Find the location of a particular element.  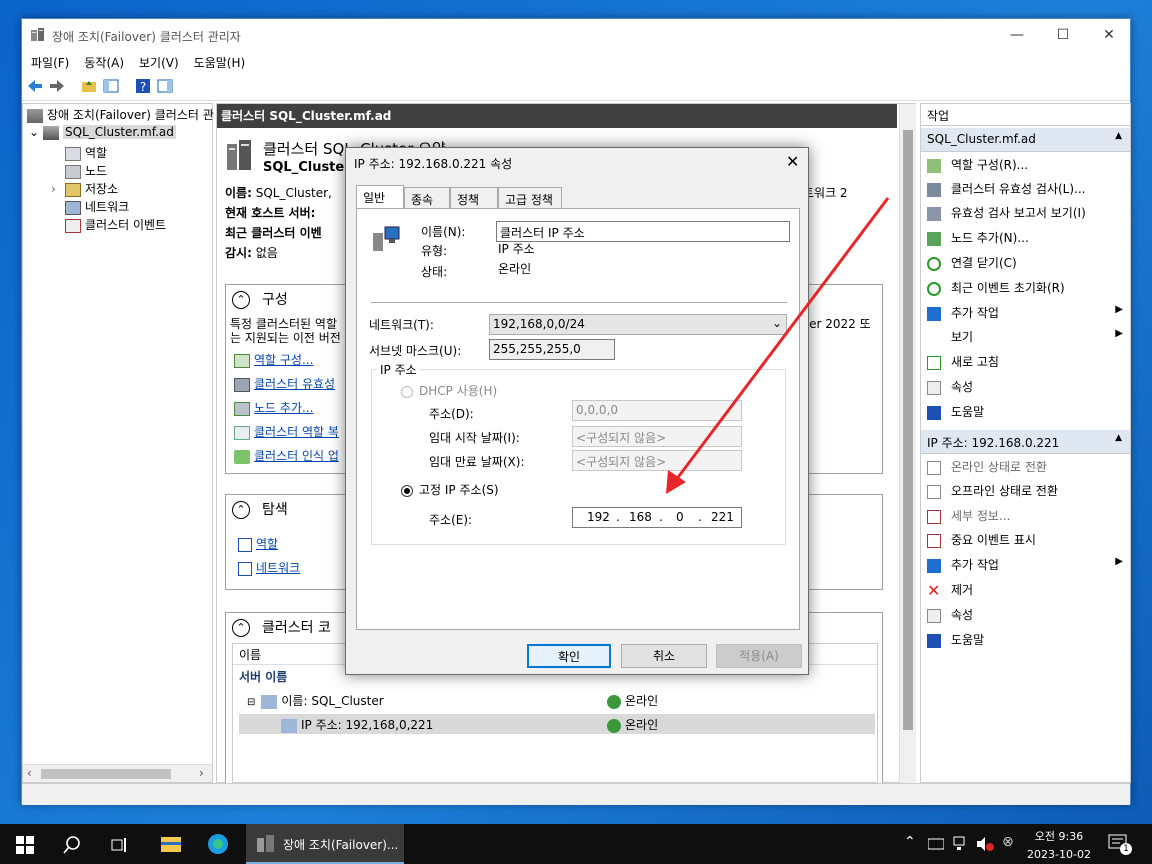

annotation-arrow is located at coordinates (778, 345).